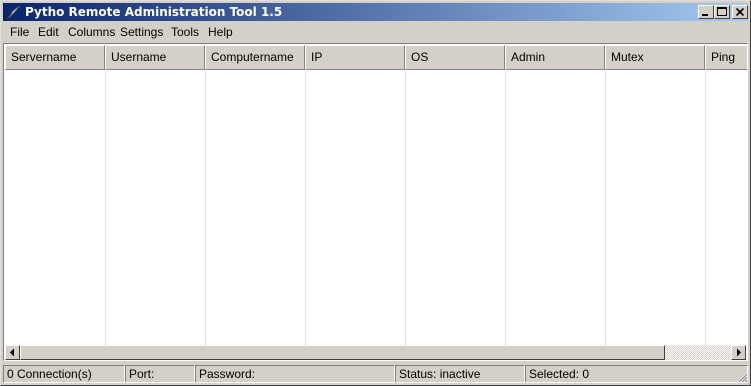  What do you see at coordinates (160, 374) in the screenshot?
I see `status-port: Port:` at bounding box center [160, 374].